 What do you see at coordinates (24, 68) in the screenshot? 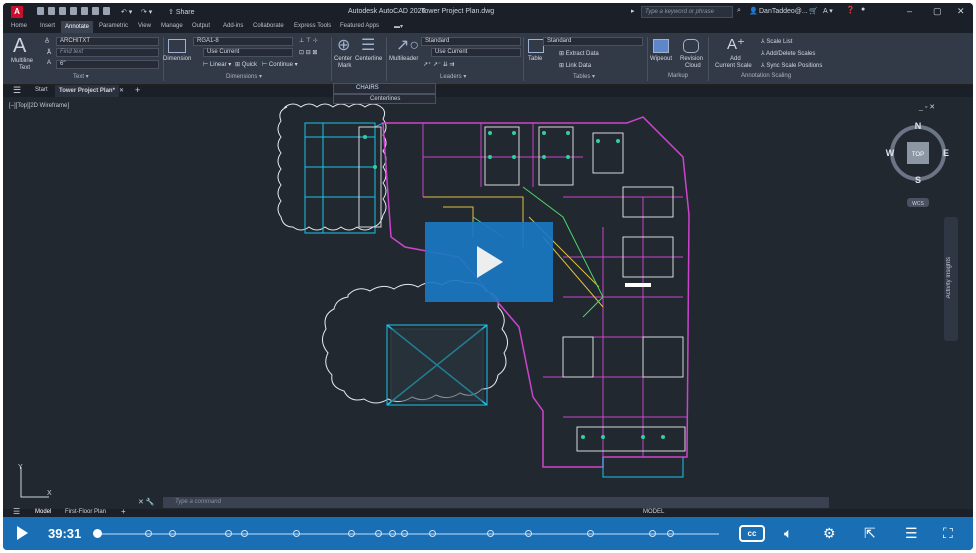
I see `text-label: Text` at bounding box center [24, 68].